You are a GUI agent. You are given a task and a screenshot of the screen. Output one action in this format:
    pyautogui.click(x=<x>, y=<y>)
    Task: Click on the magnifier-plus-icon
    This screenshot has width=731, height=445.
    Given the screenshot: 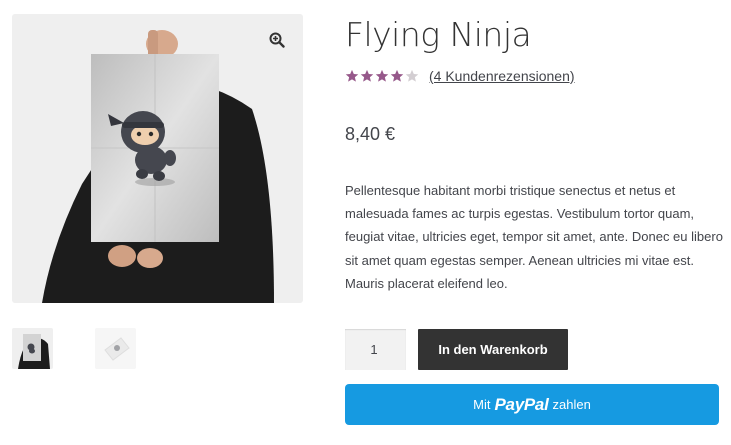 What is the action you would take?
    pyautogui.click(x=277, y=40)
    